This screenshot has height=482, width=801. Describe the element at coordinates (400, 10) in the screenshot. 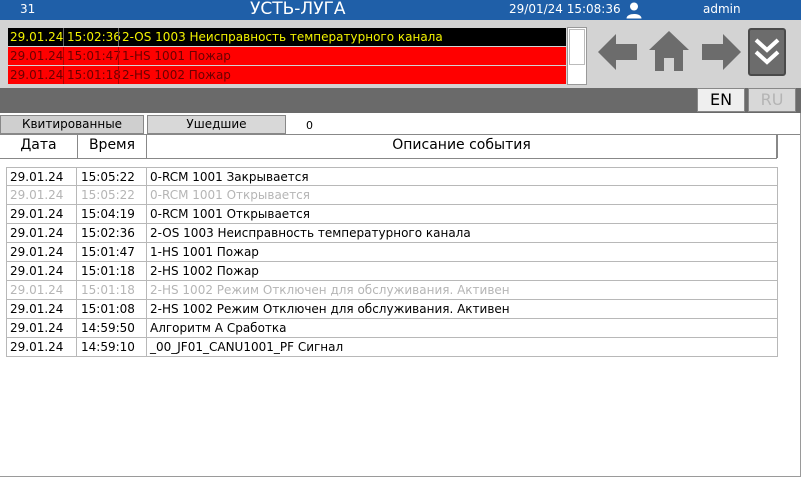

I see `title-bar: 31 УСТЬ-ЛУГА 29/01/24 15:08:36 admin` at that location.